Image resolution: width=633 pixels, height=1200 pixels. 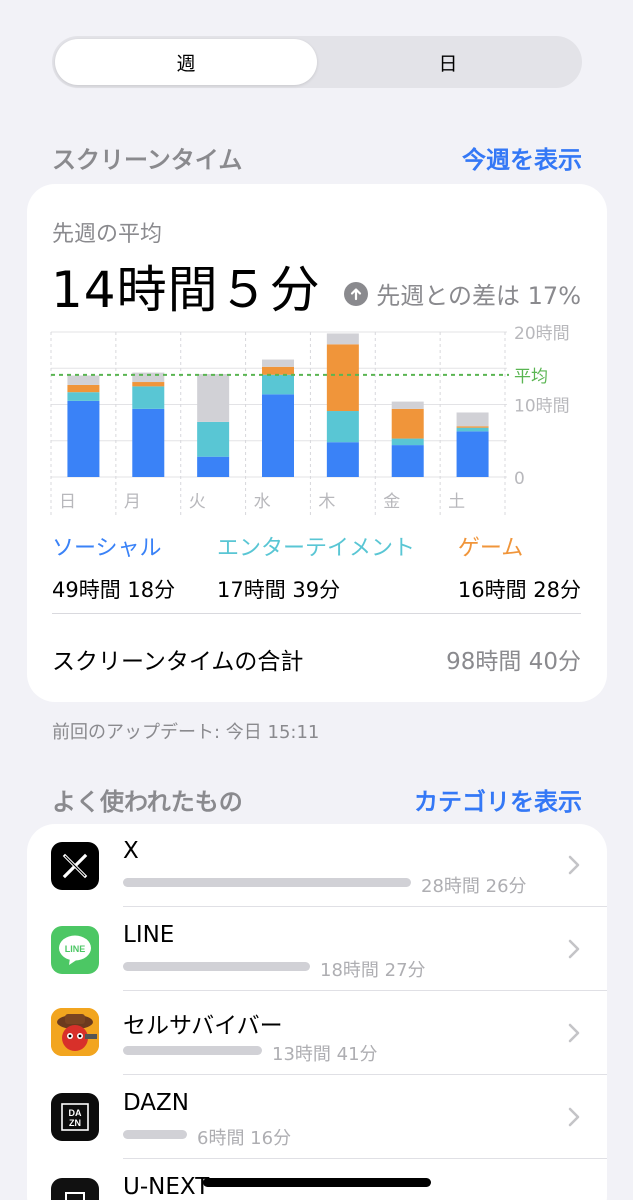 What do you see at coordinates (391, 502) in the screenshot?
I see `day-tick-label: 金` at bounding box center [391, 502].